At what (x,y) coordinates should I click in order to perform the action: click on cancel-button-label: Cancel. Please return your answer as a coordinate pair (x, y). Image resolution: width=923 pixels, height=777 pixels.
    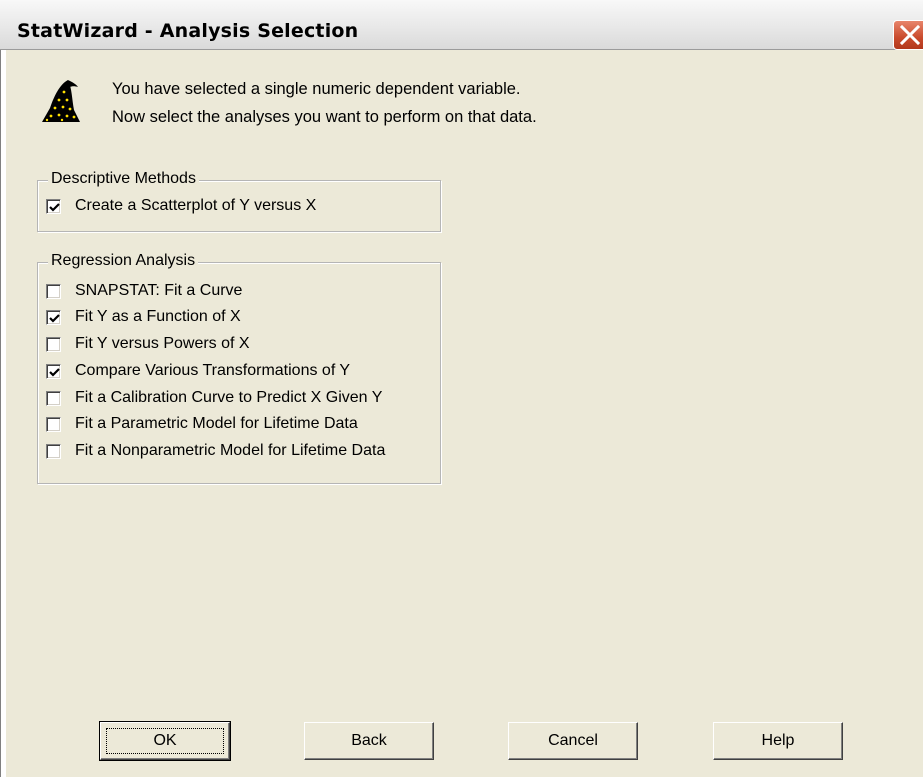
    Looking at the image, I should click on (573, 740).